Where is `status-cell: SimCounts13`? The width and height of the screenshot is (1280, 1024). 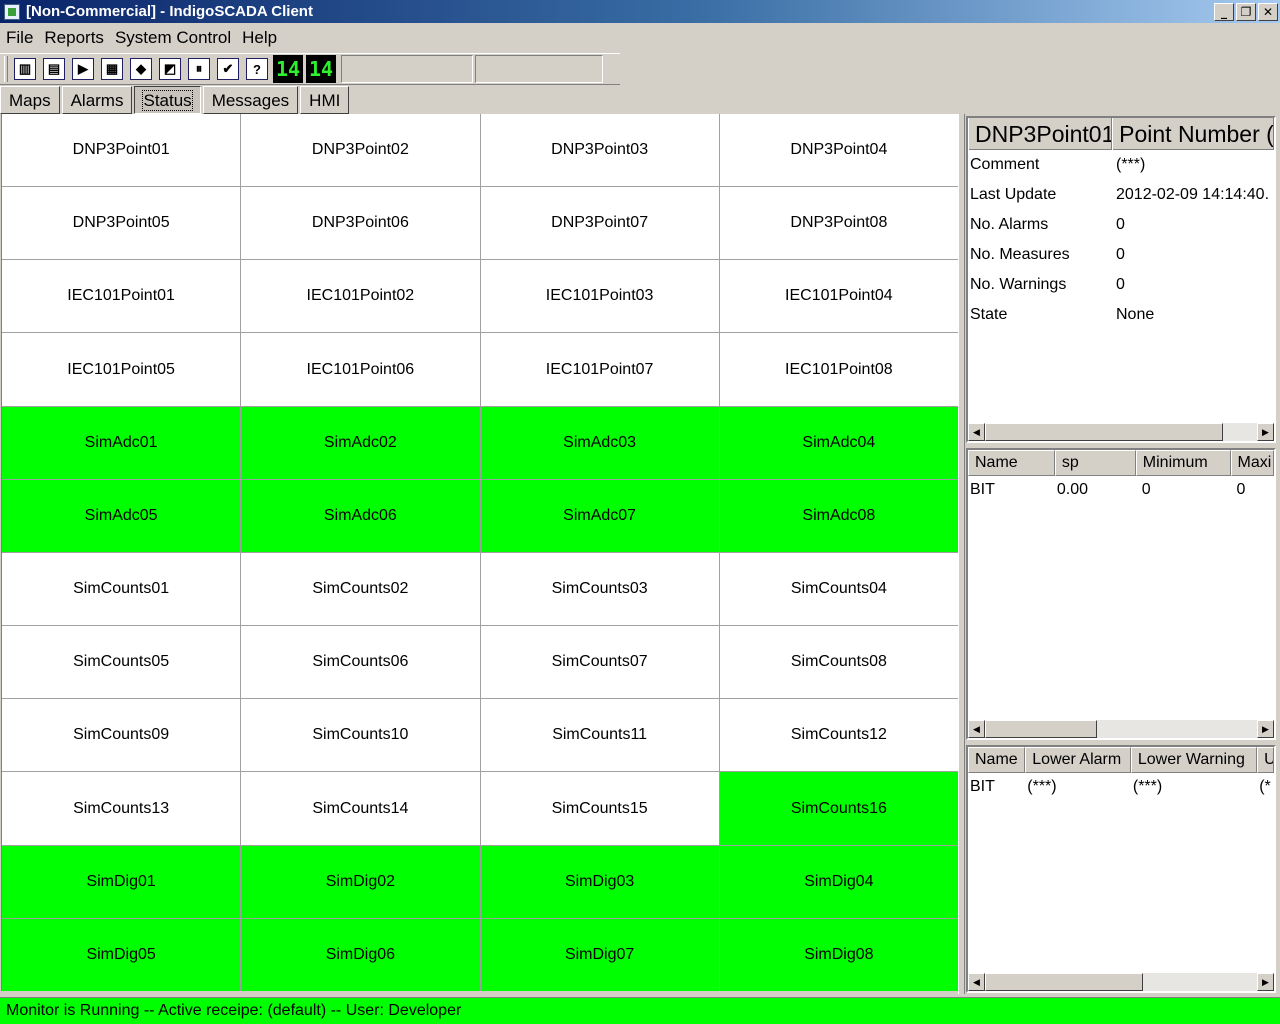
status-cell: SimCounts13 is located at coordinates (121, 808).